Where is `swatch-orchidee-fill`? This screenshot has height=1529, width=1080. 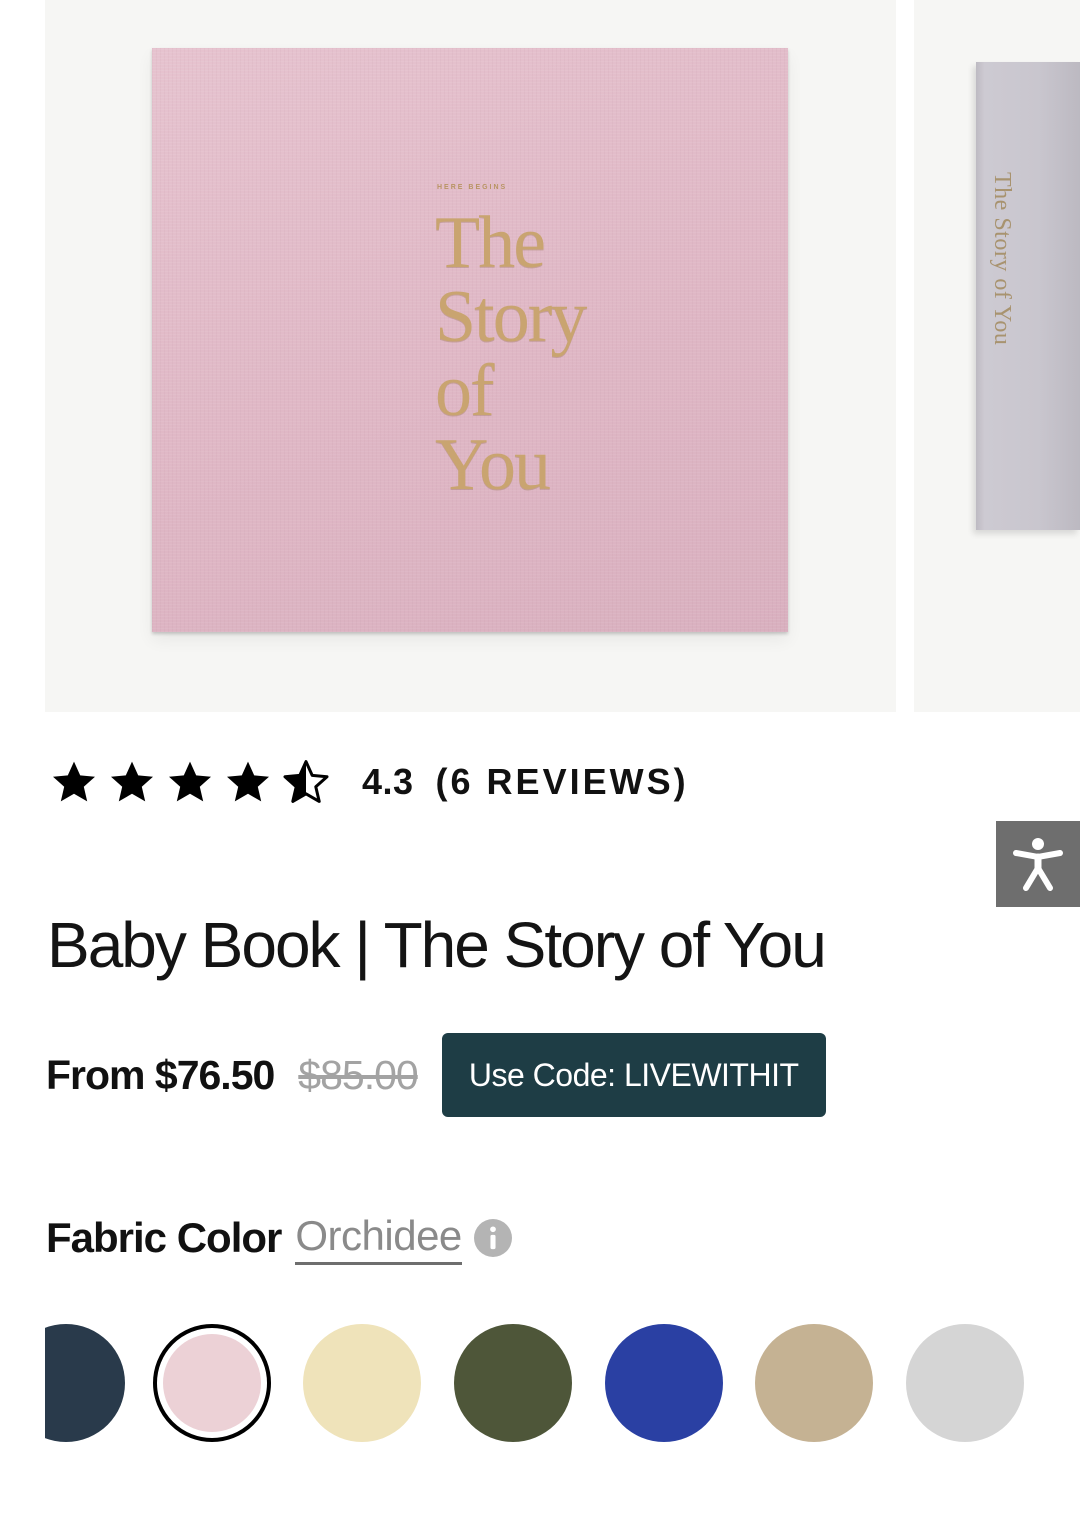 swatch-orchidee-fill is located at coordinates (212, 1383).